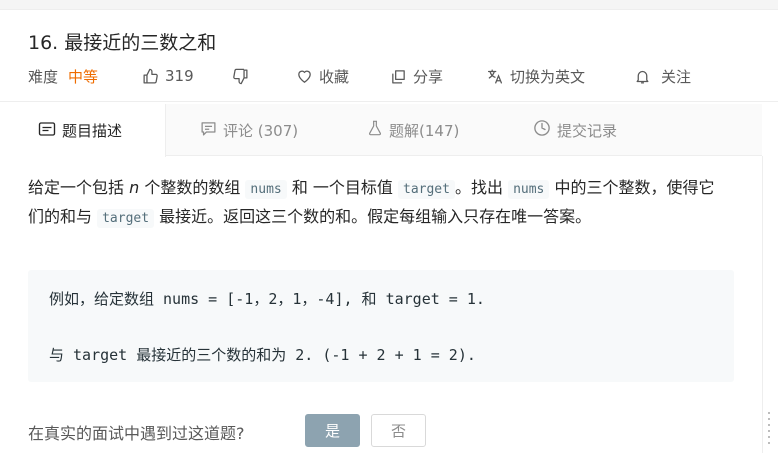  I want to click on desc-var-n: n, so click(134, 187).